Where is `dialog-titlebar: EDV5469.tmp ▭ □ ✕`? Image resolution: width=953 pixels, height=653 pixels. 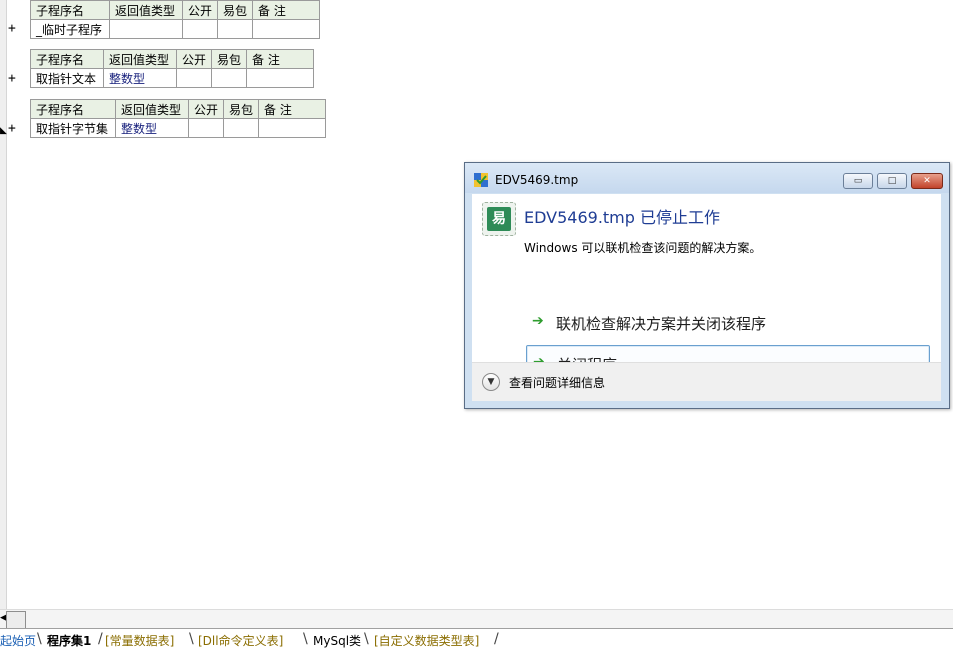
dialog-titlebar: EDV5469.tmp ▭ □ ✕ is located at coordinates (707, 178).